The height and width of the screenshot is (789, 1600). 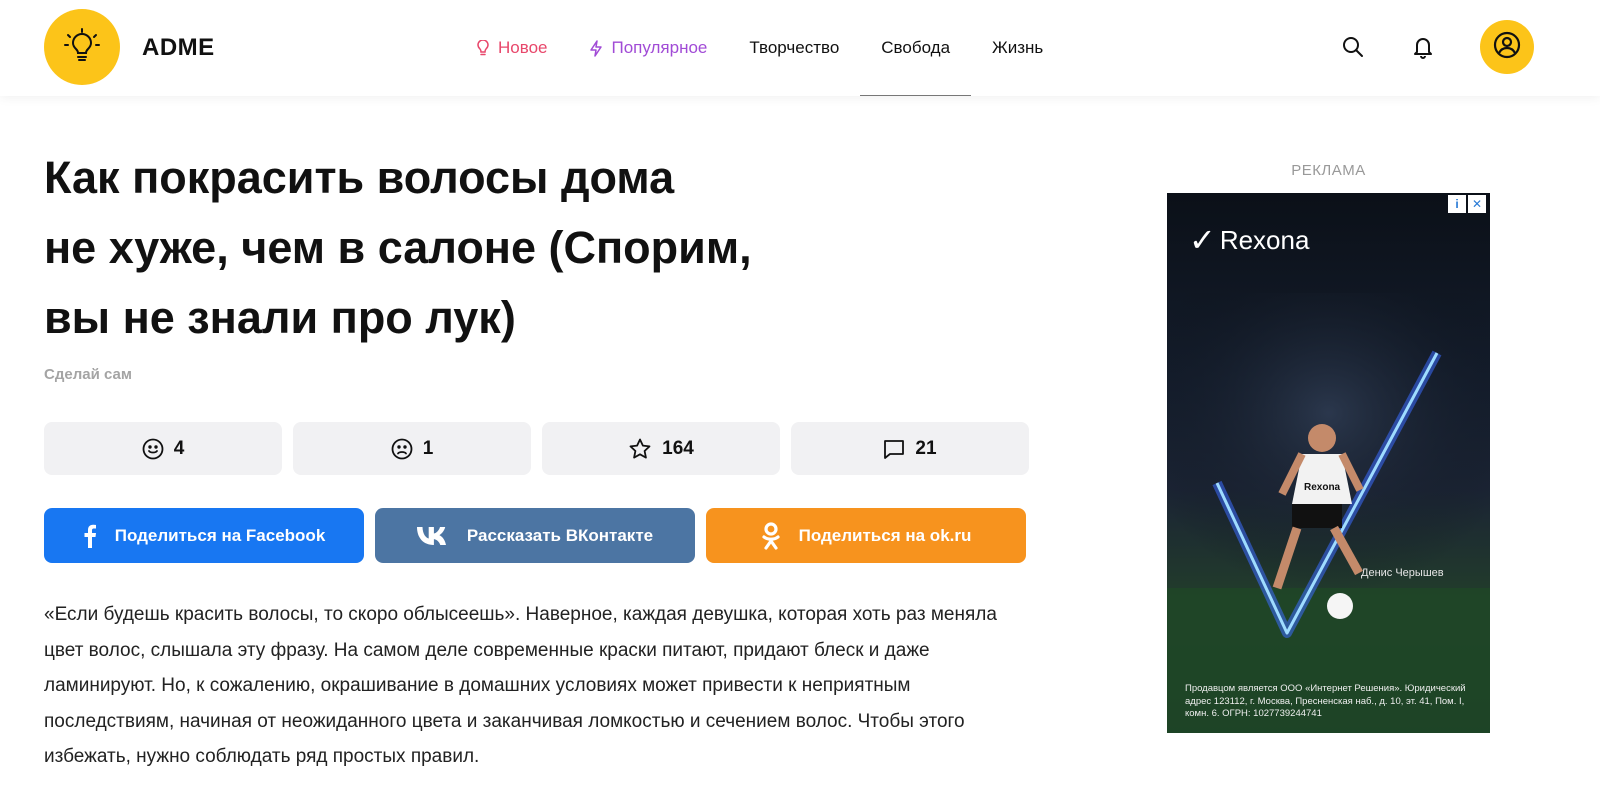 I want to click on checkmark-icon: ✓, so click(x=1202, y=240).